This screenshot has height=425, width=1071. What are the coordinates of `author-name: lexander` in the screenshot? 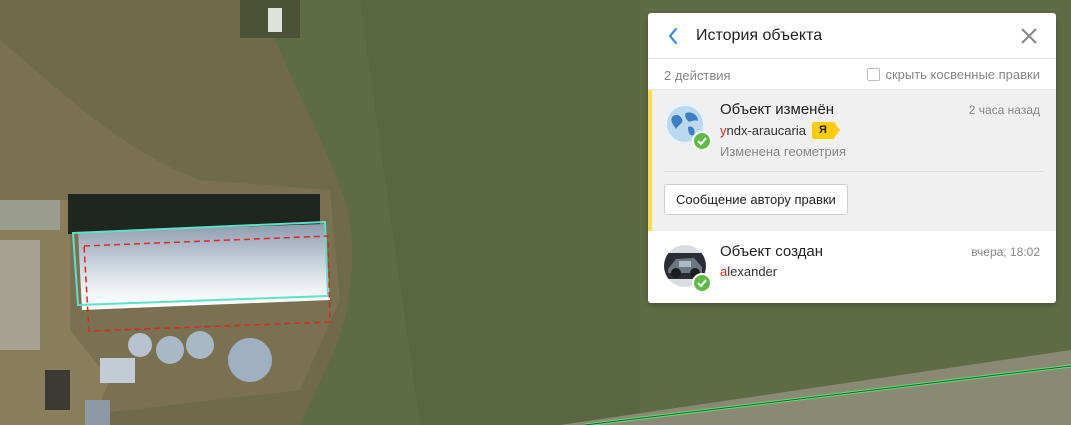 It's located at (752, 271).